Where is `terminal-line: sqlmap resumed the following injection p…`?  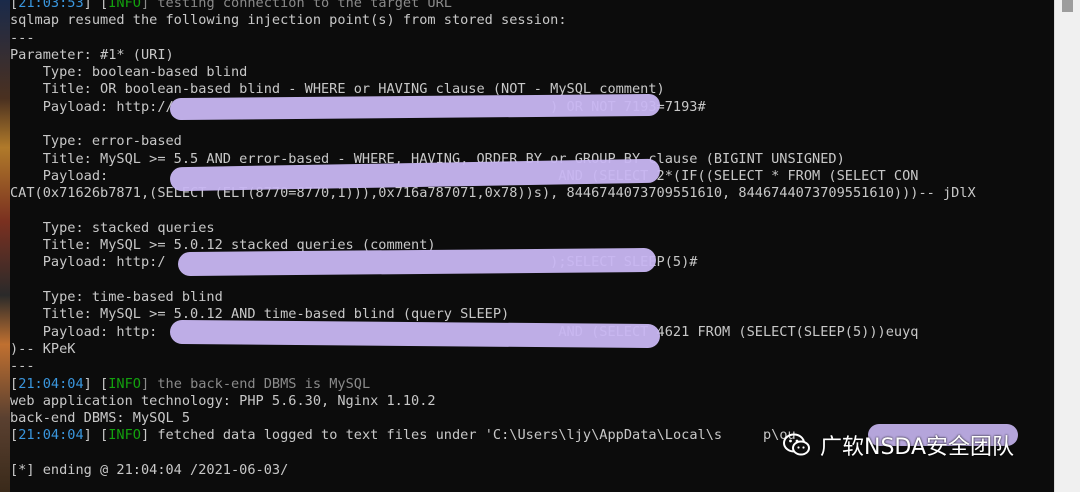
terminal-line: sqlmap resumed the following injection p… is located at coordinates (532, 20).